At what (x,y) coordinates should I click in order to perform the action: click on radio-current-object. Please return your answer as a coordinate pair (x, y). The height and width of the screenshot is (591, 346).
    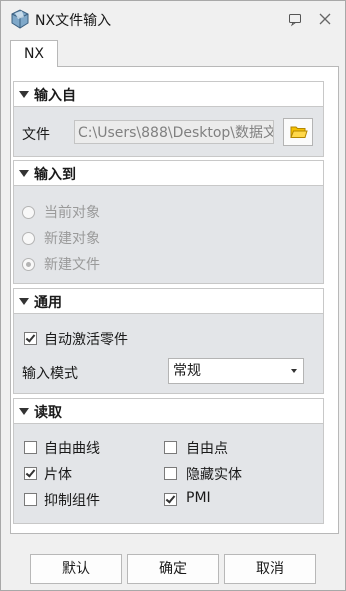
    Looking at the image, I should click on (28, 212).